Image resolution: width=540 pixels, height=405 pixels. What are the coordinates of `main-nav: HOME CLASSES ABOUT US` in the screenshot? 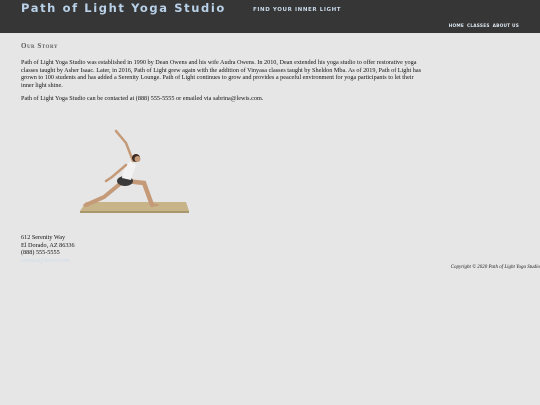 It's located at (484, 26).